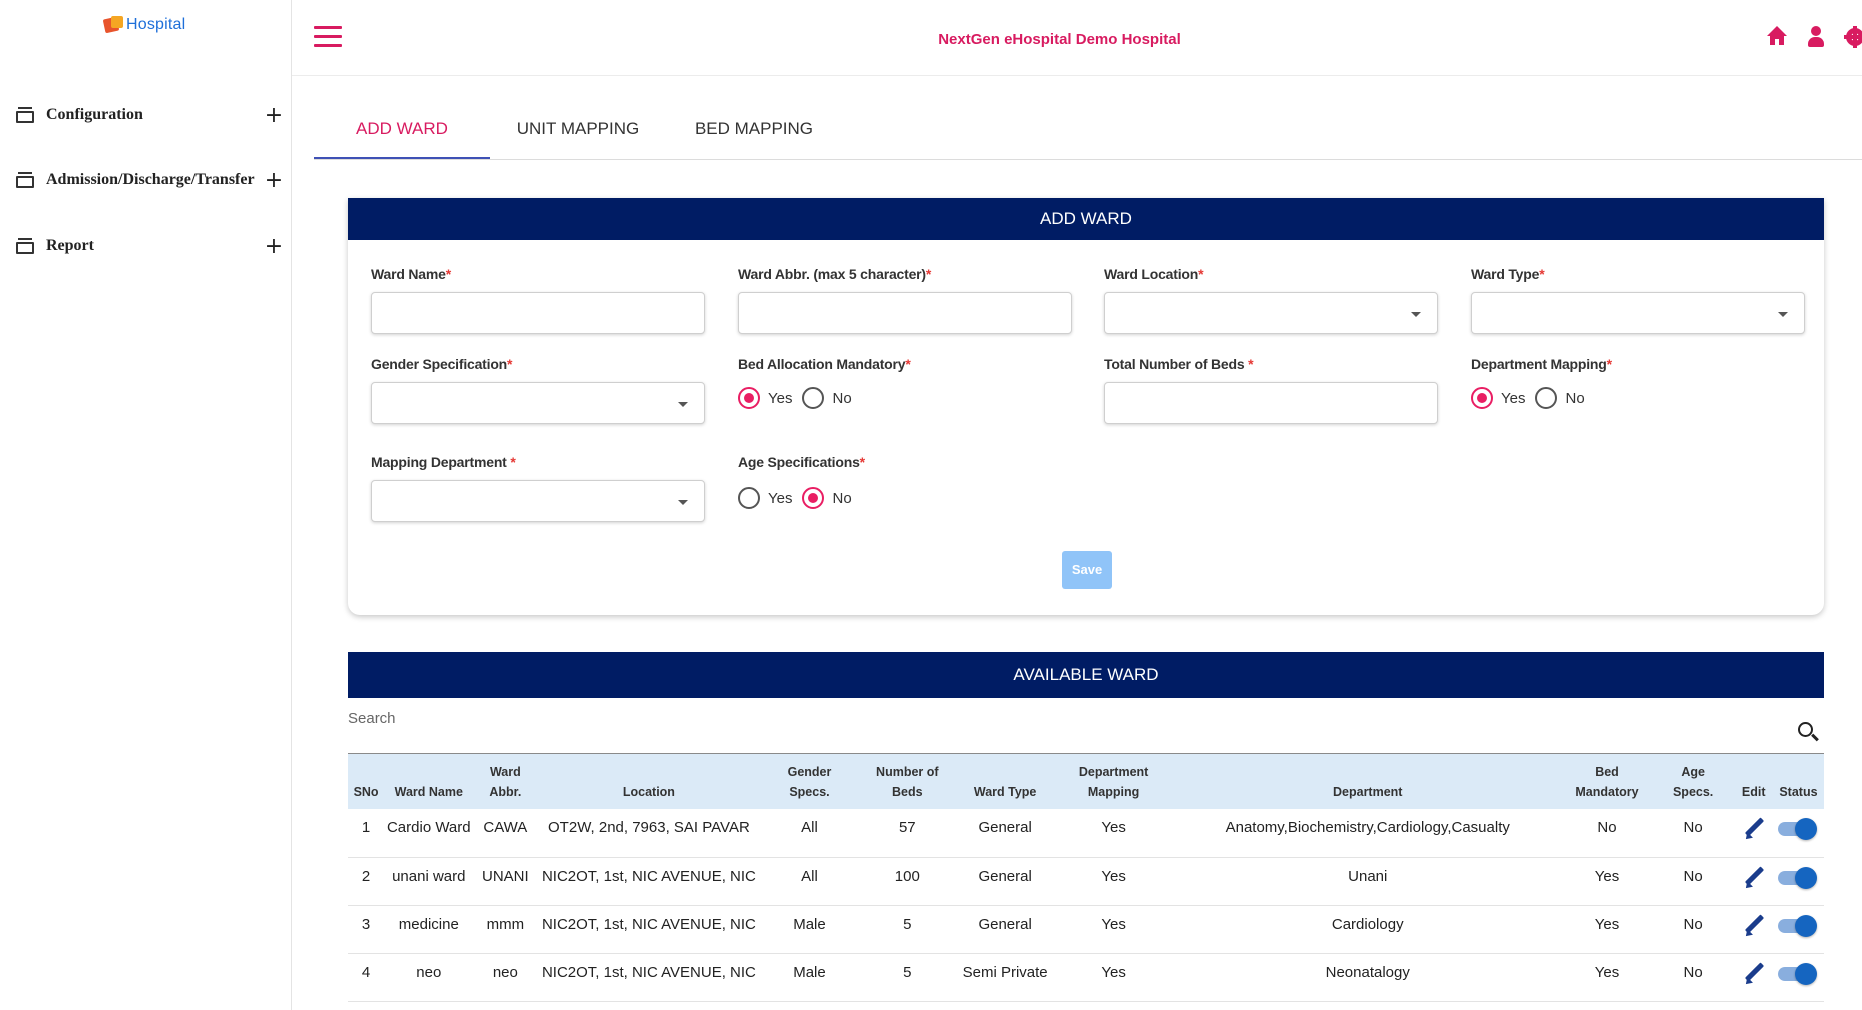 The image size is (1862, 1010). I want to click on cell-gender: All, so click(809, 881).